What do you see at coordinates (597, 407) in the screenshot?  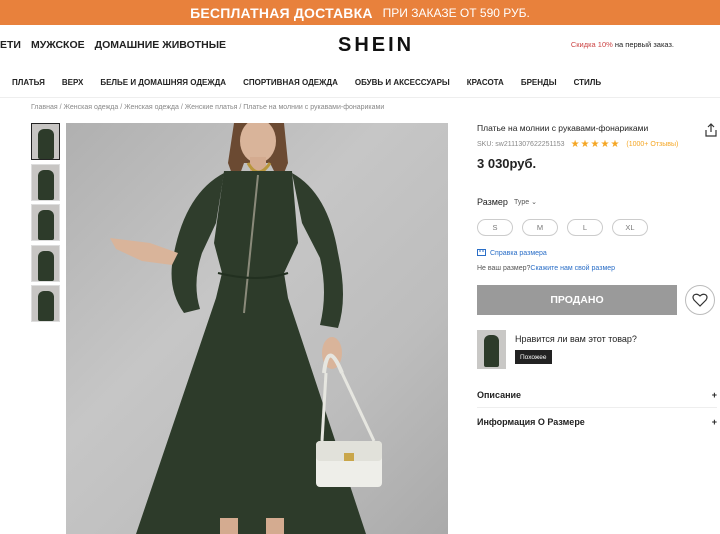 I see `accordion-divider` at bounding box center [597, 407].